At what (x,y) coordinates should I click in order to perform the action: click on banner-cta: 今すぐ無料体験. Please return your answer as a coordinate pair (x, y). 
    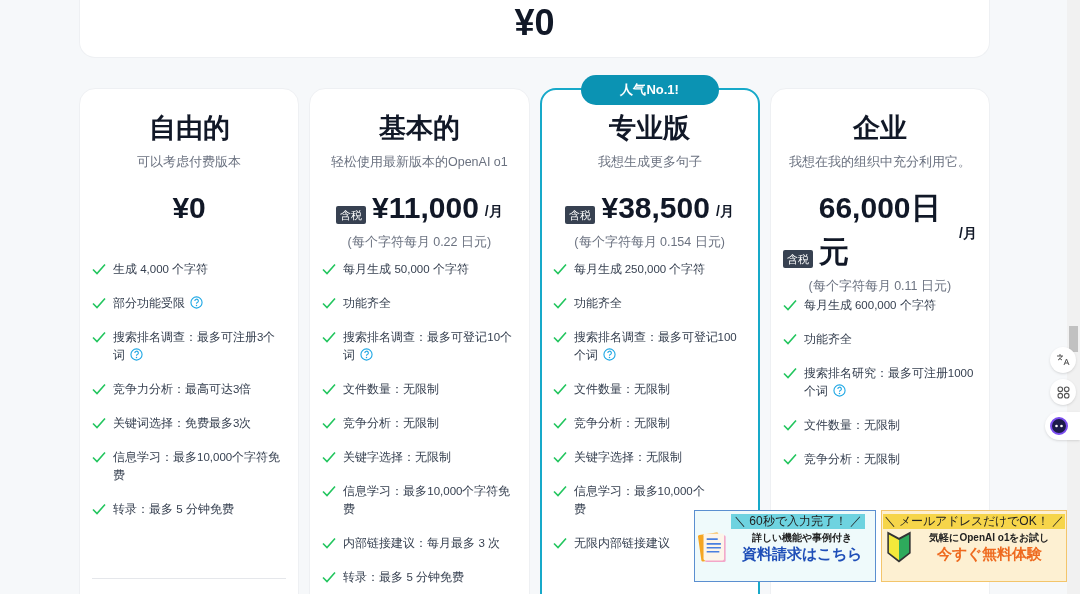
    Looking at the image, I should click on (989, 553).